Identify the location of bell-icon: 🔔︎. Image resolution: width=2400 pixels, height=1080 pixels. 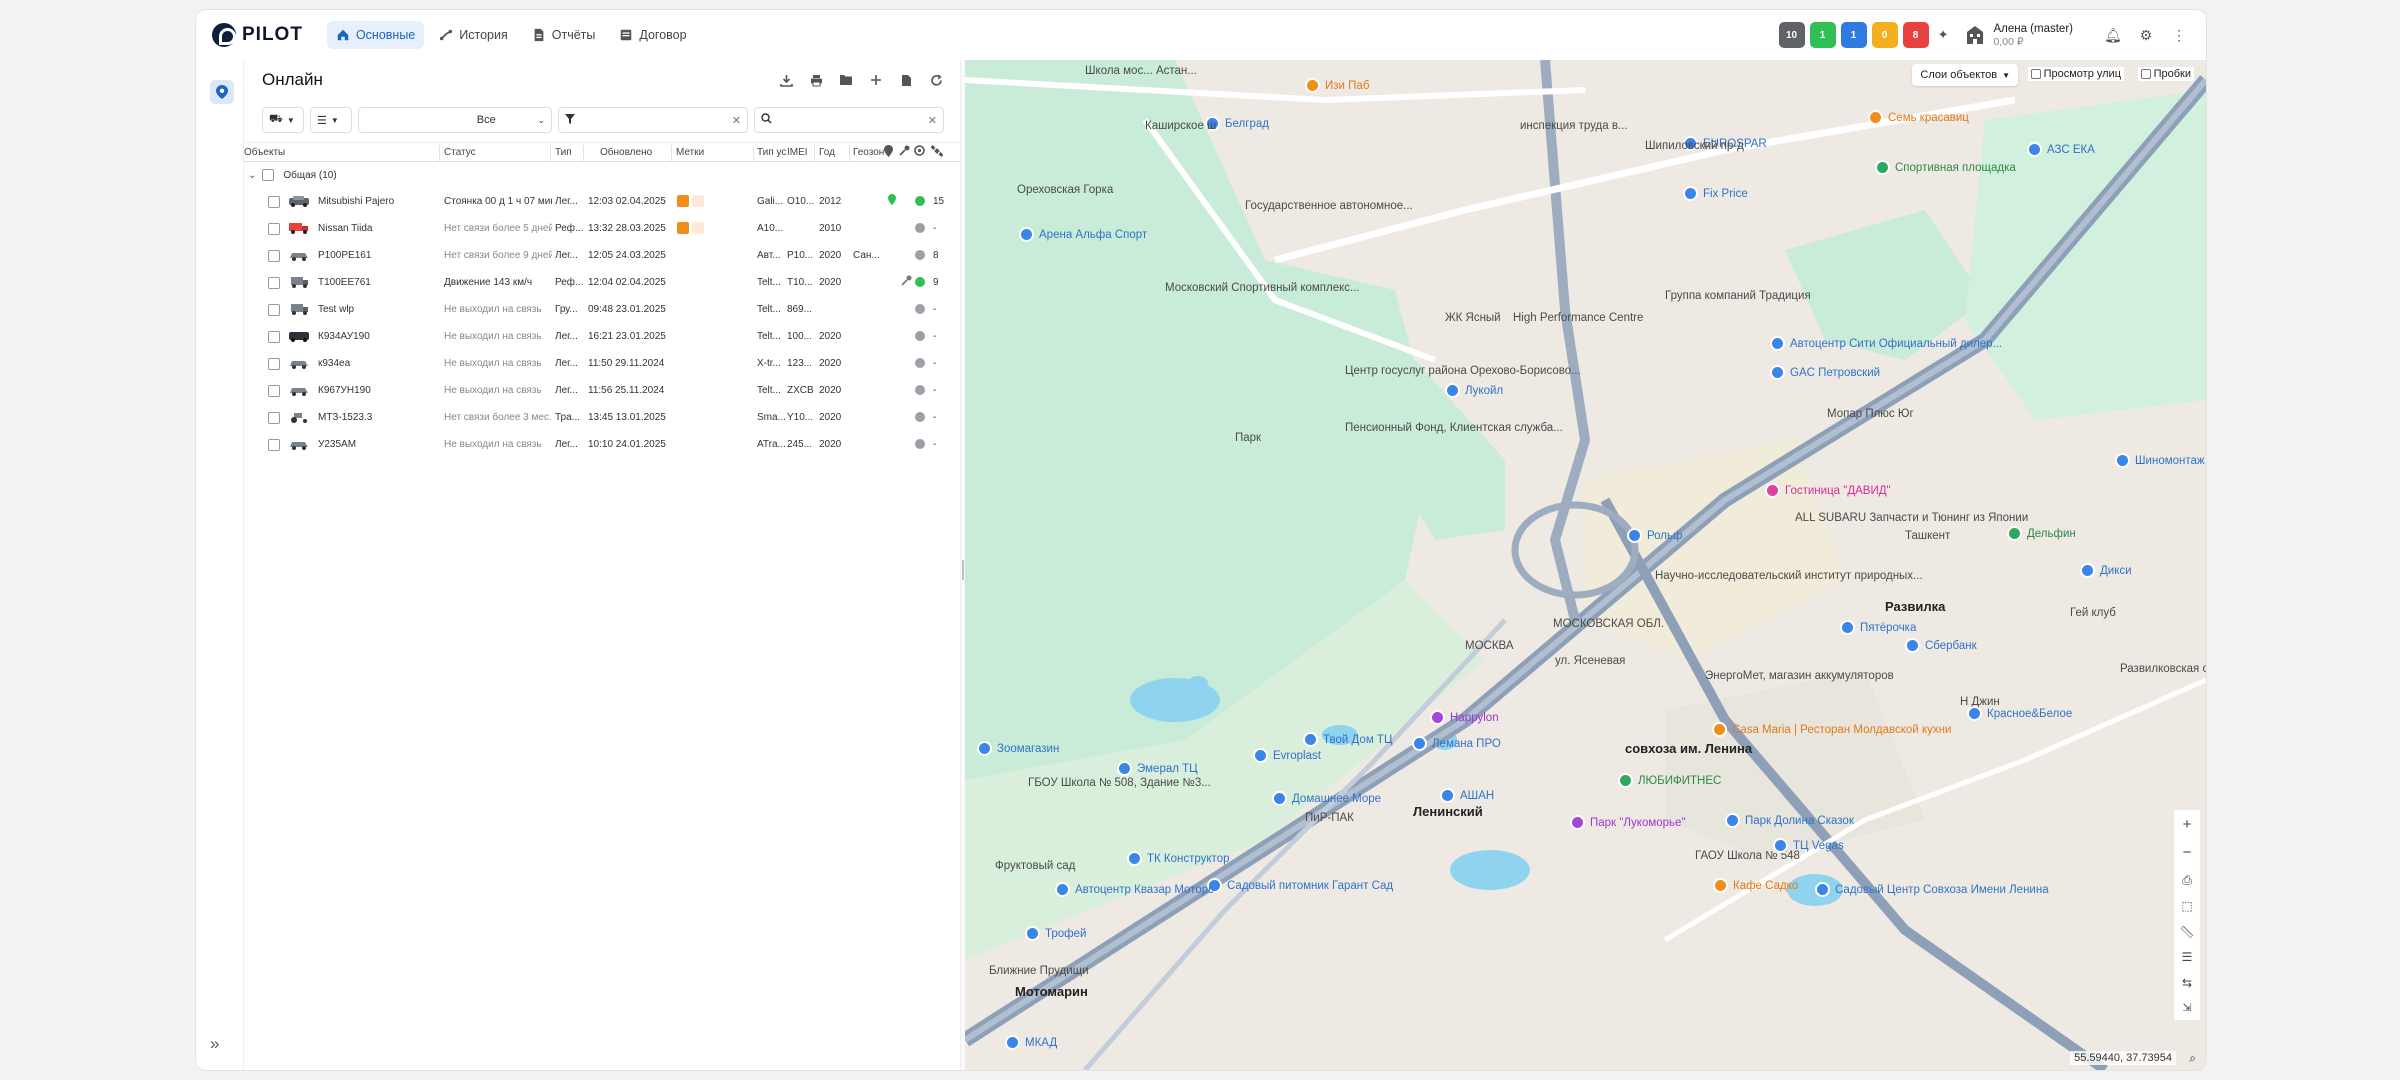
(2113, 35).